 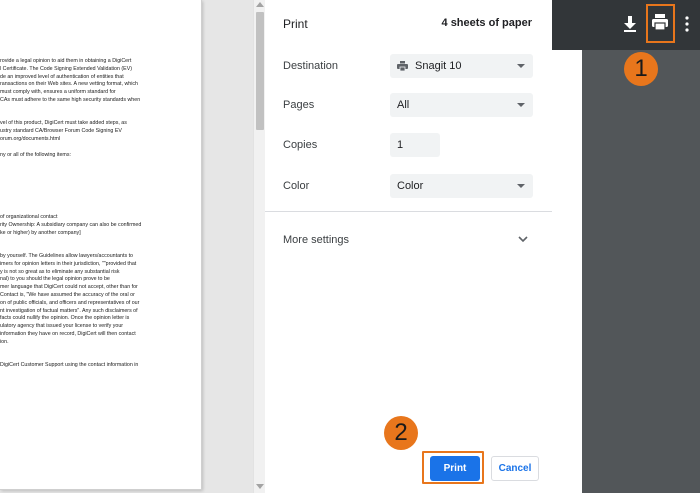 I want to click on preview-text-line: orum.org/documents.html, so click(x=30, y=139).